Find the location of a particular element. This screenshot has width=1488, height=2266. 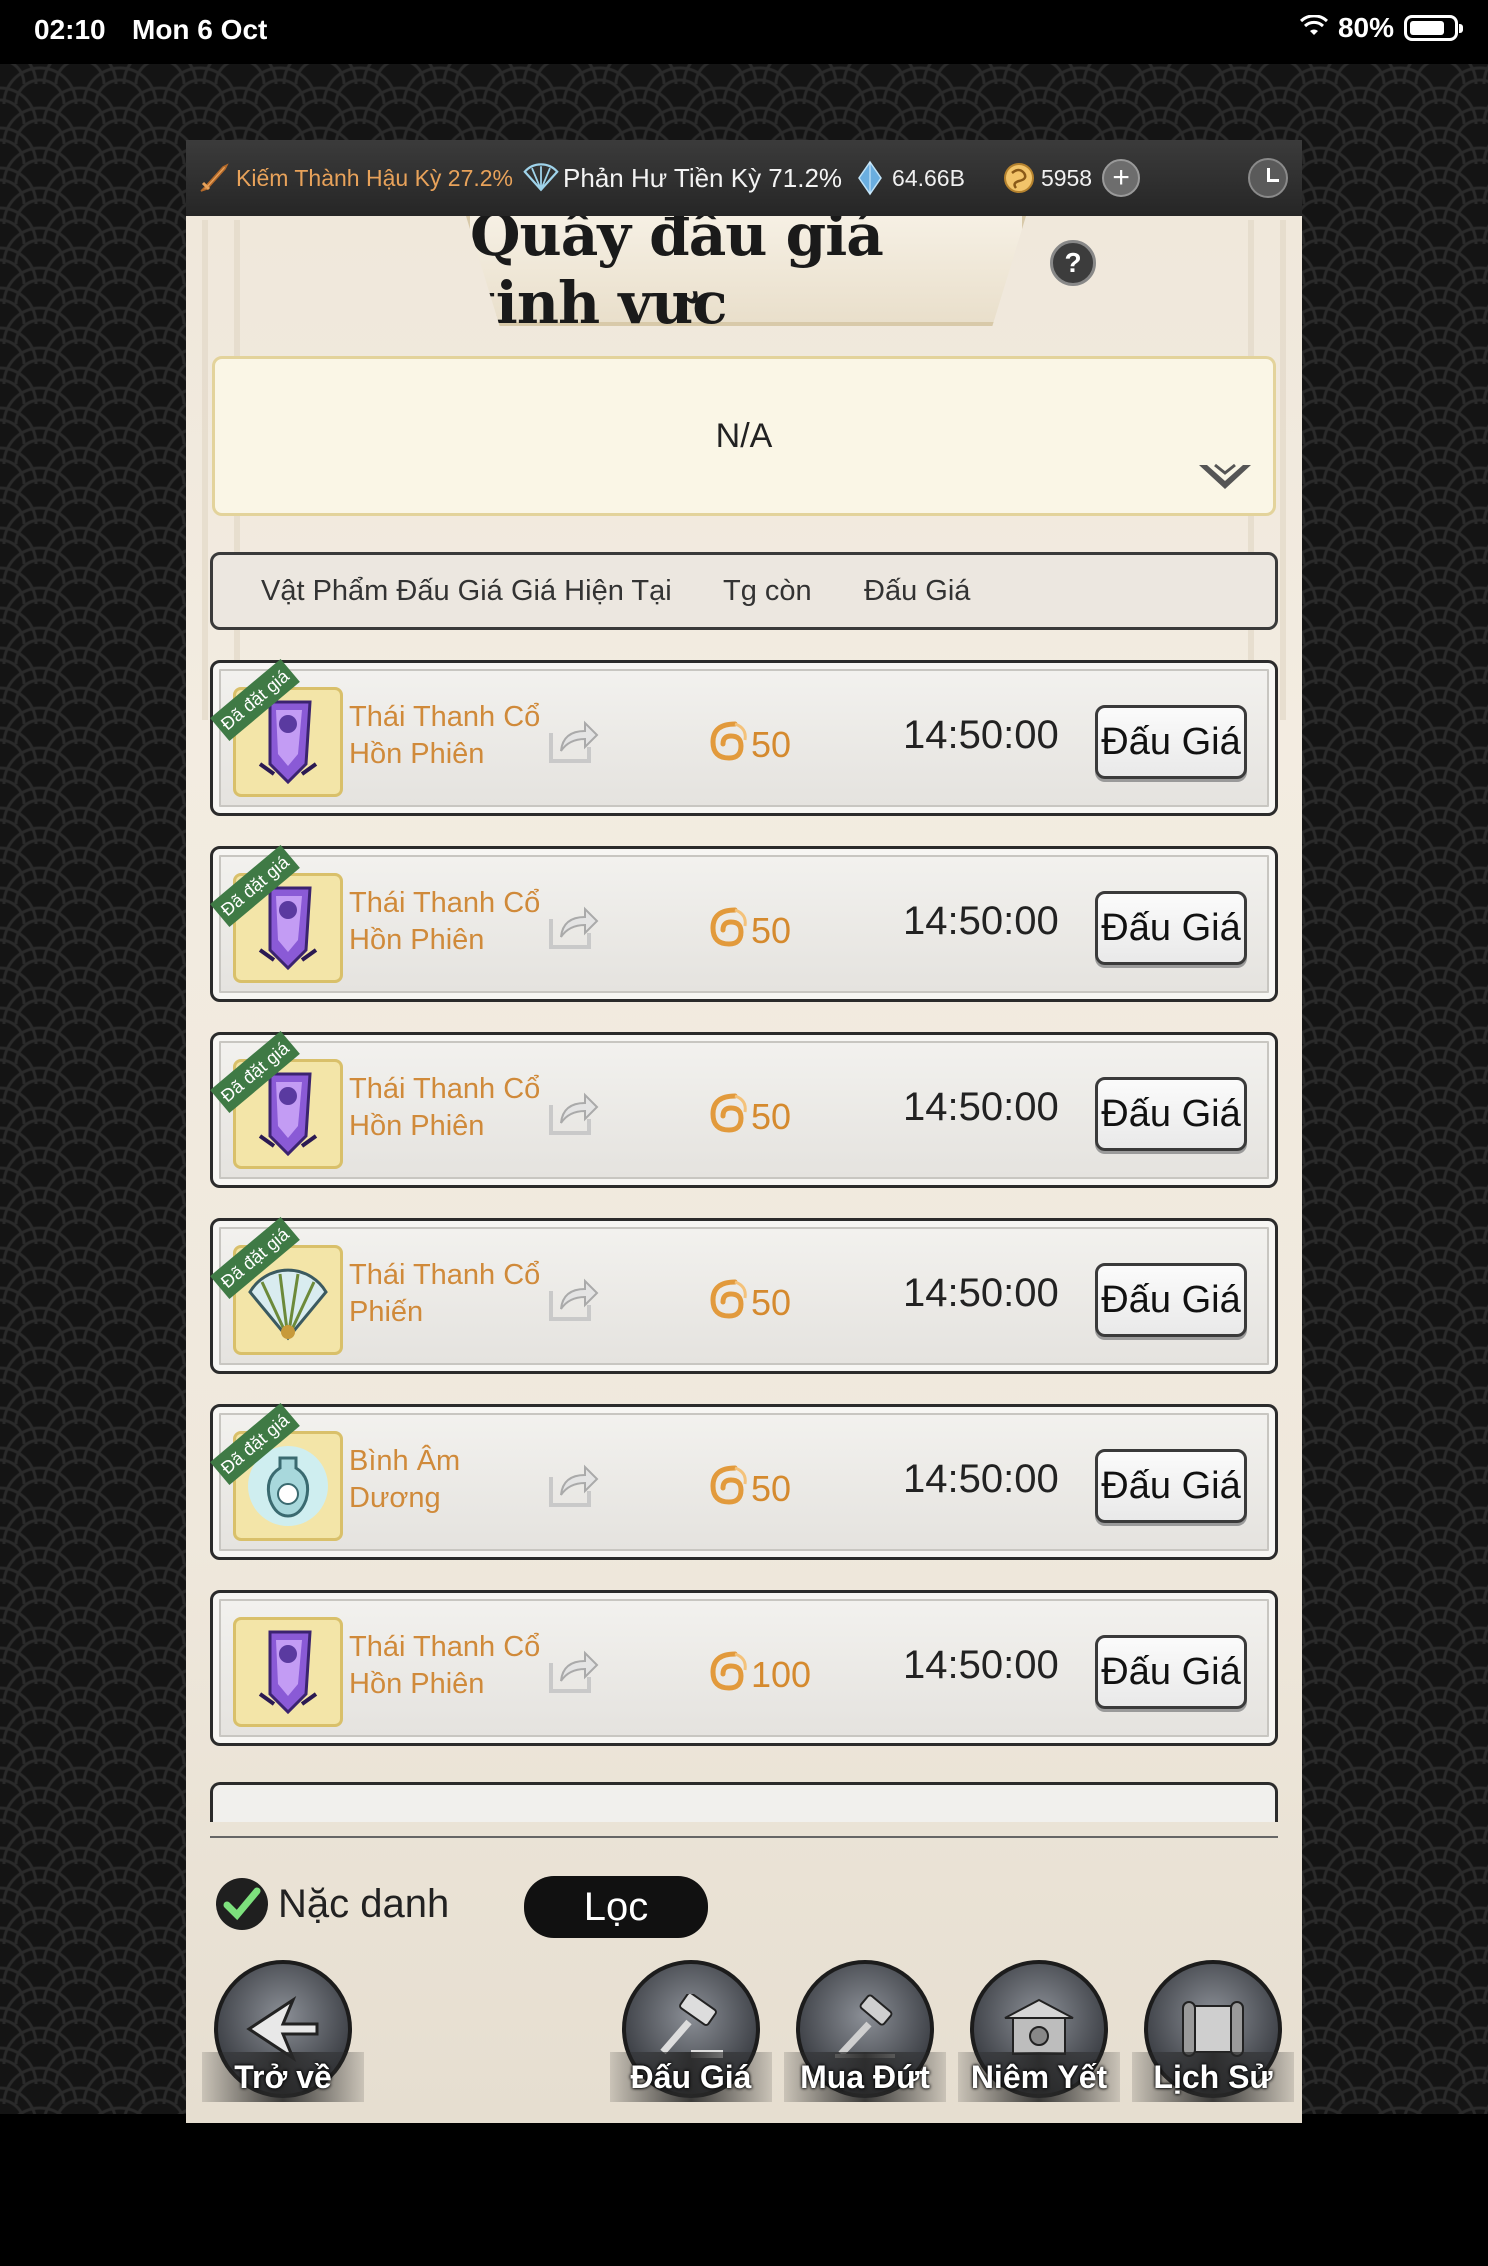

item-name: Bình Âm Dương is located at coordinates (405, 1479).